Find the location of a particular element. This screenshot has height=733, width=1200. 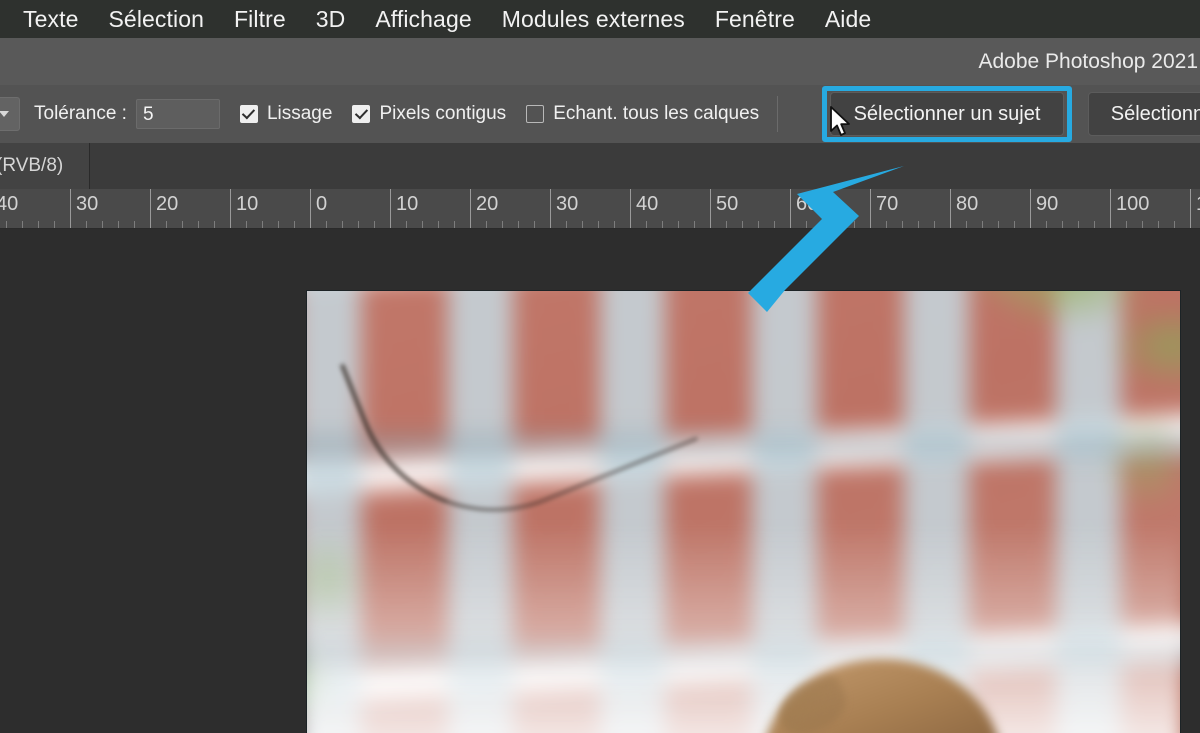

menu-item-fenetre: Fenêtre is located at coordinates (755, 19).